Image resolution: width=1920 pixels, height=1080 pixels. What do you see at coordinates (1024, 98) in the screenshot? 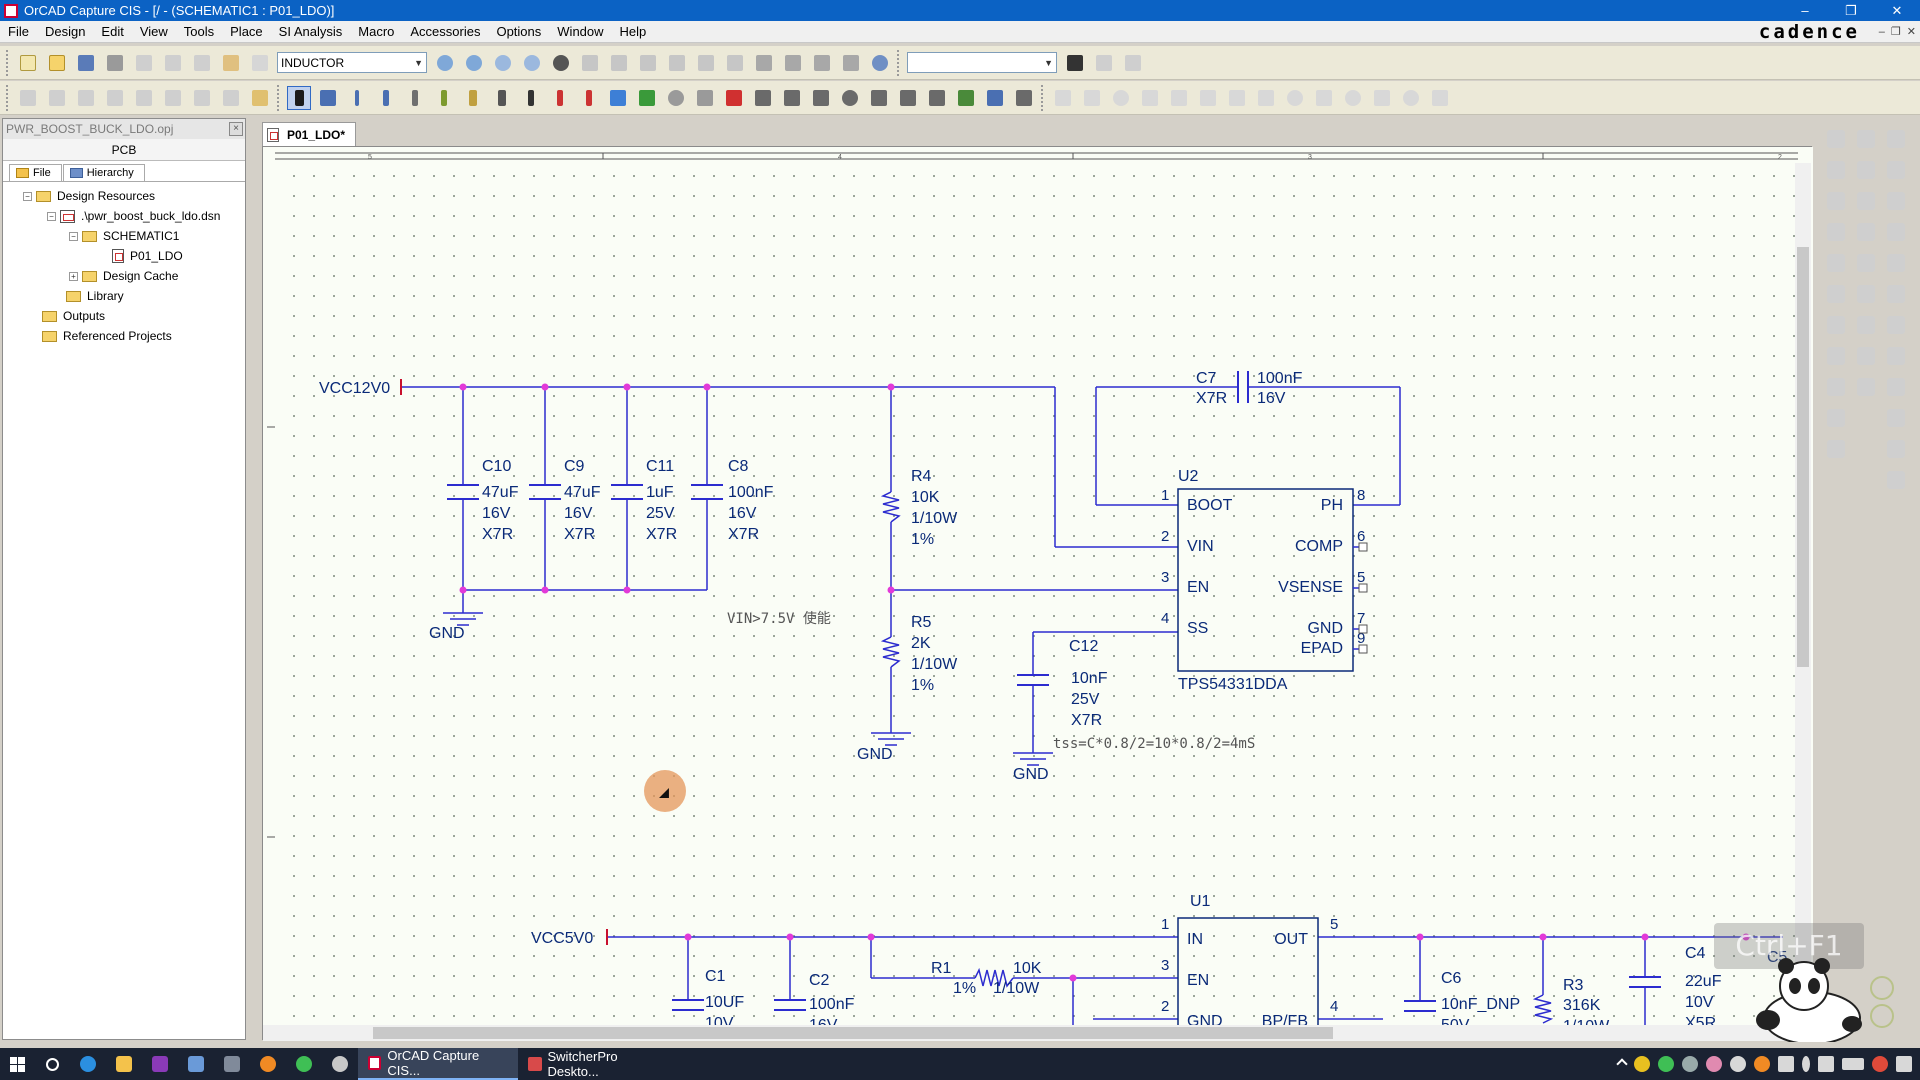
I see `bookmark-icon` at bounding box center [1024, 98].